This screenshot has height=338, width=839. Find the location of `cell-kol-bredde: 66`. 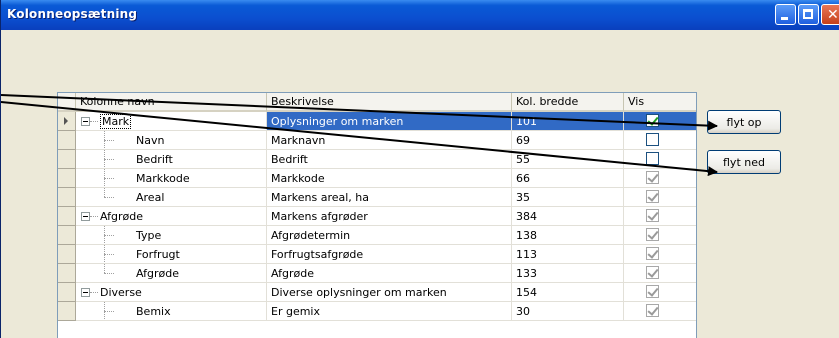

cell-kol-bredde: 66 is located at coordinates (568, 178).